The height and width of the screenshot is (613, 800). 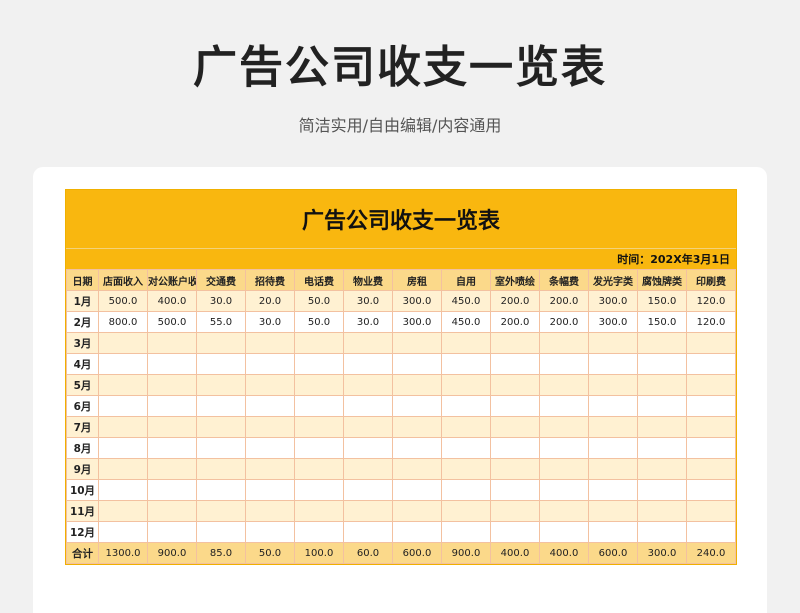 I want to click on month-cell: 4月, so click(x=82, y=364).